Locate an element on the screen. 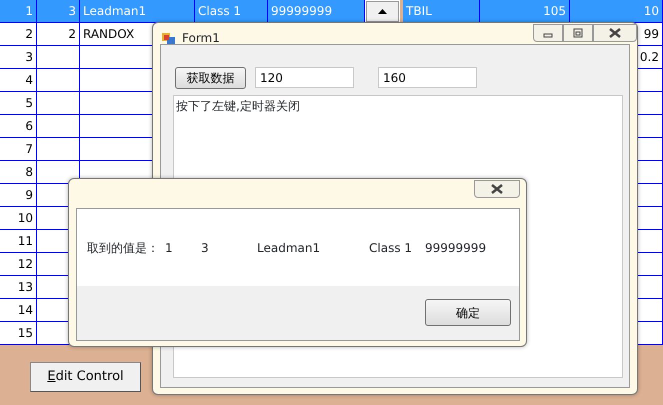 The image size is (663, 405). minimize-button is located at coordinates (548, 33).